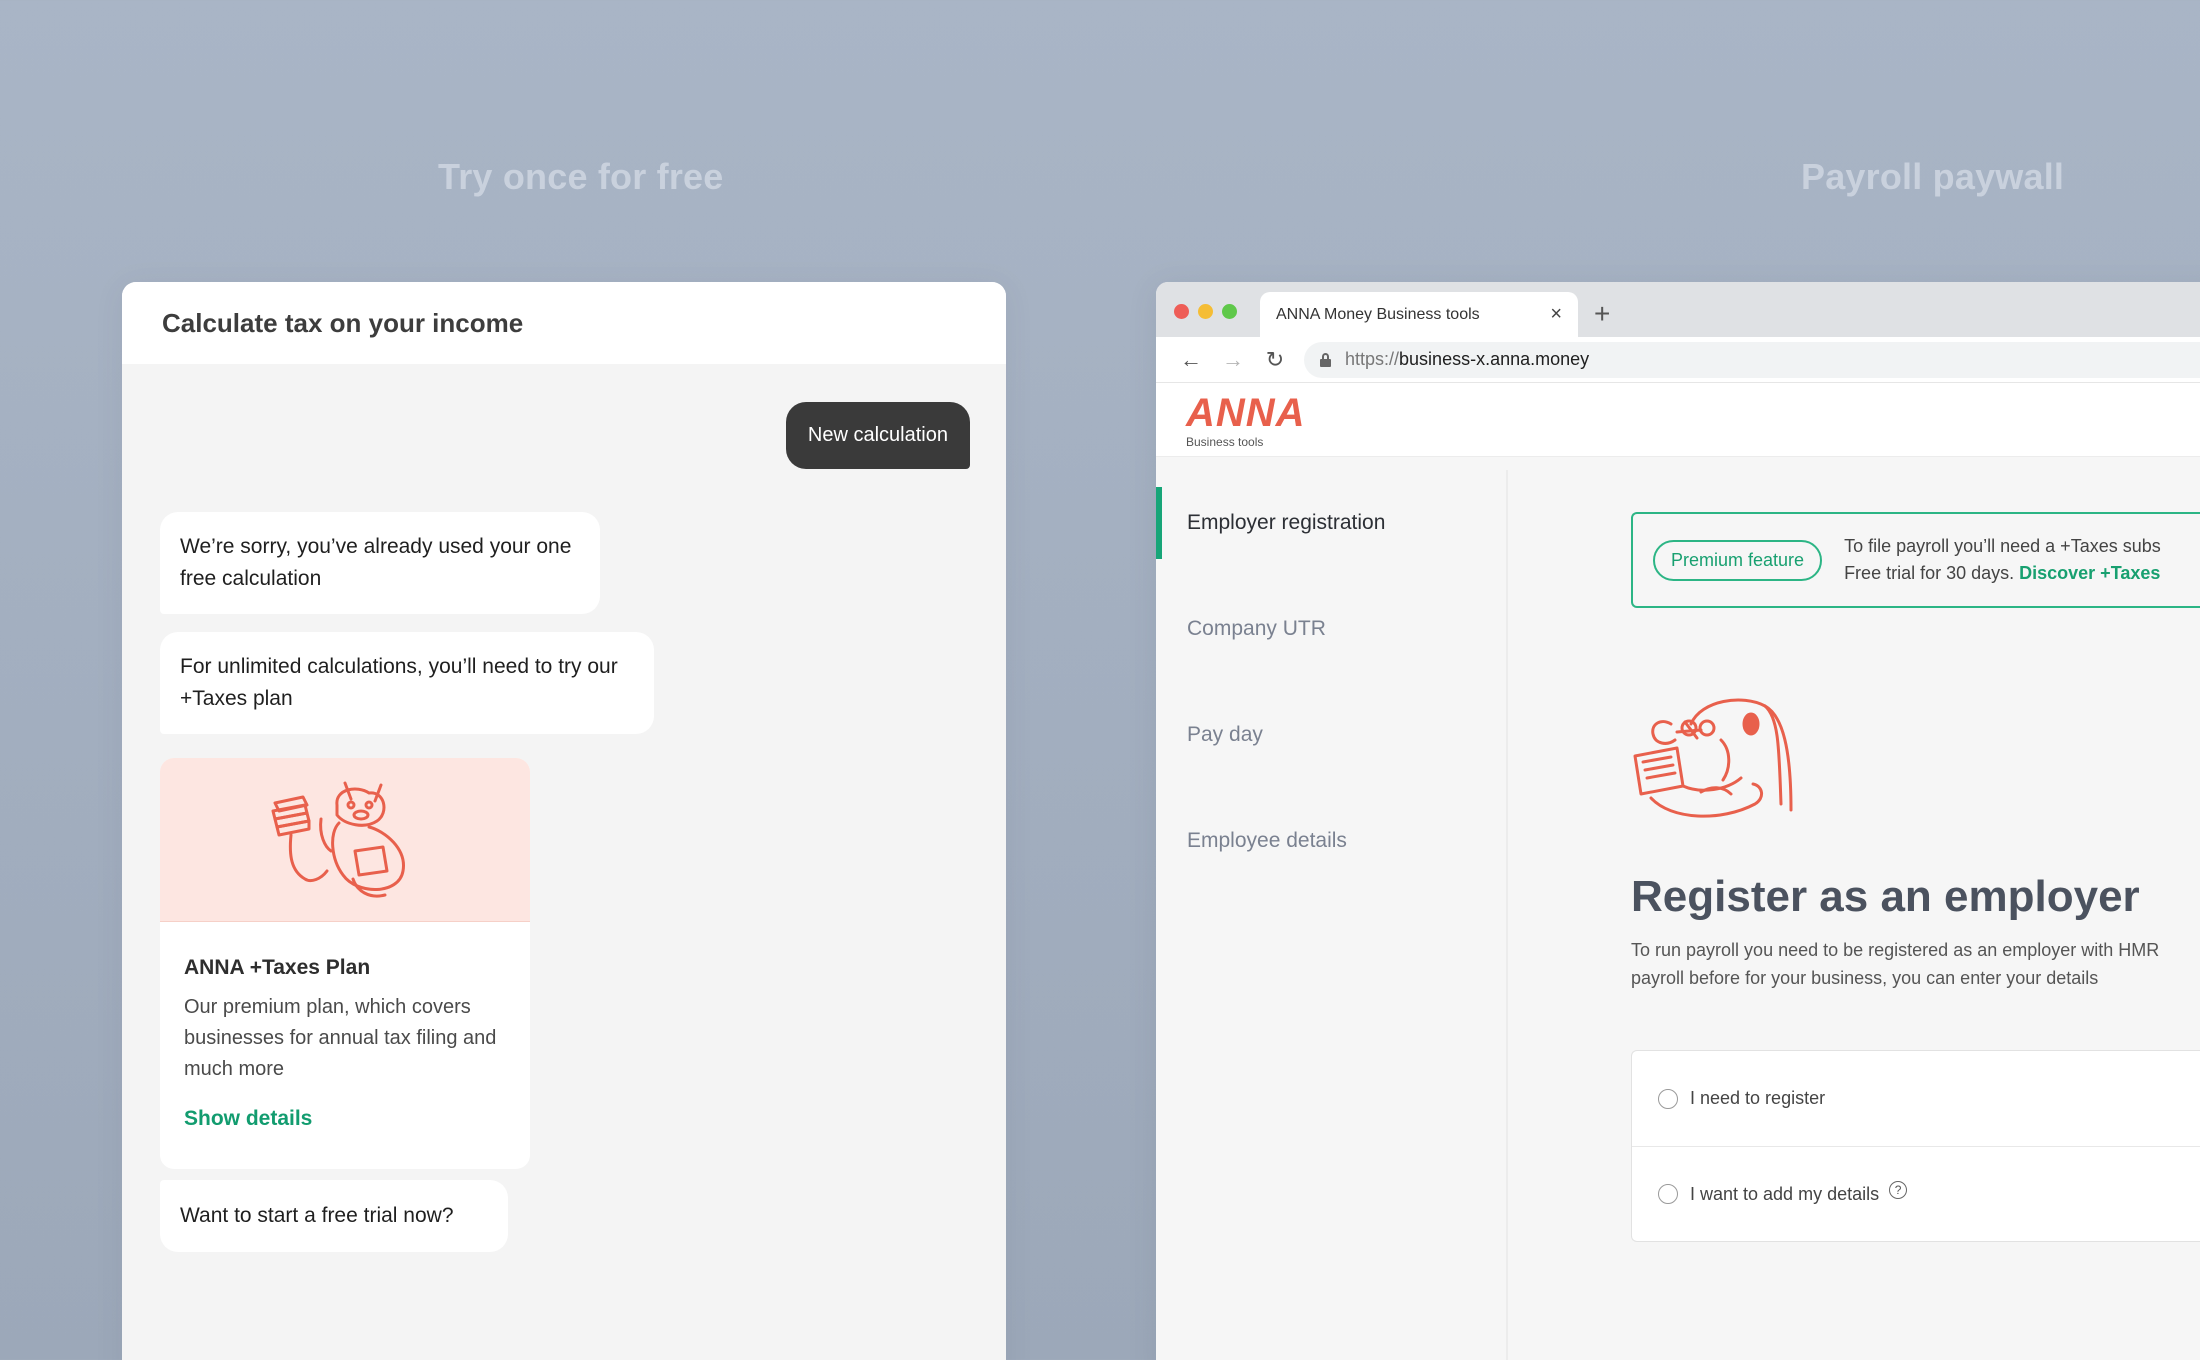  I want to click on section-title-right: Payroll paywall, so click(1933, 176).